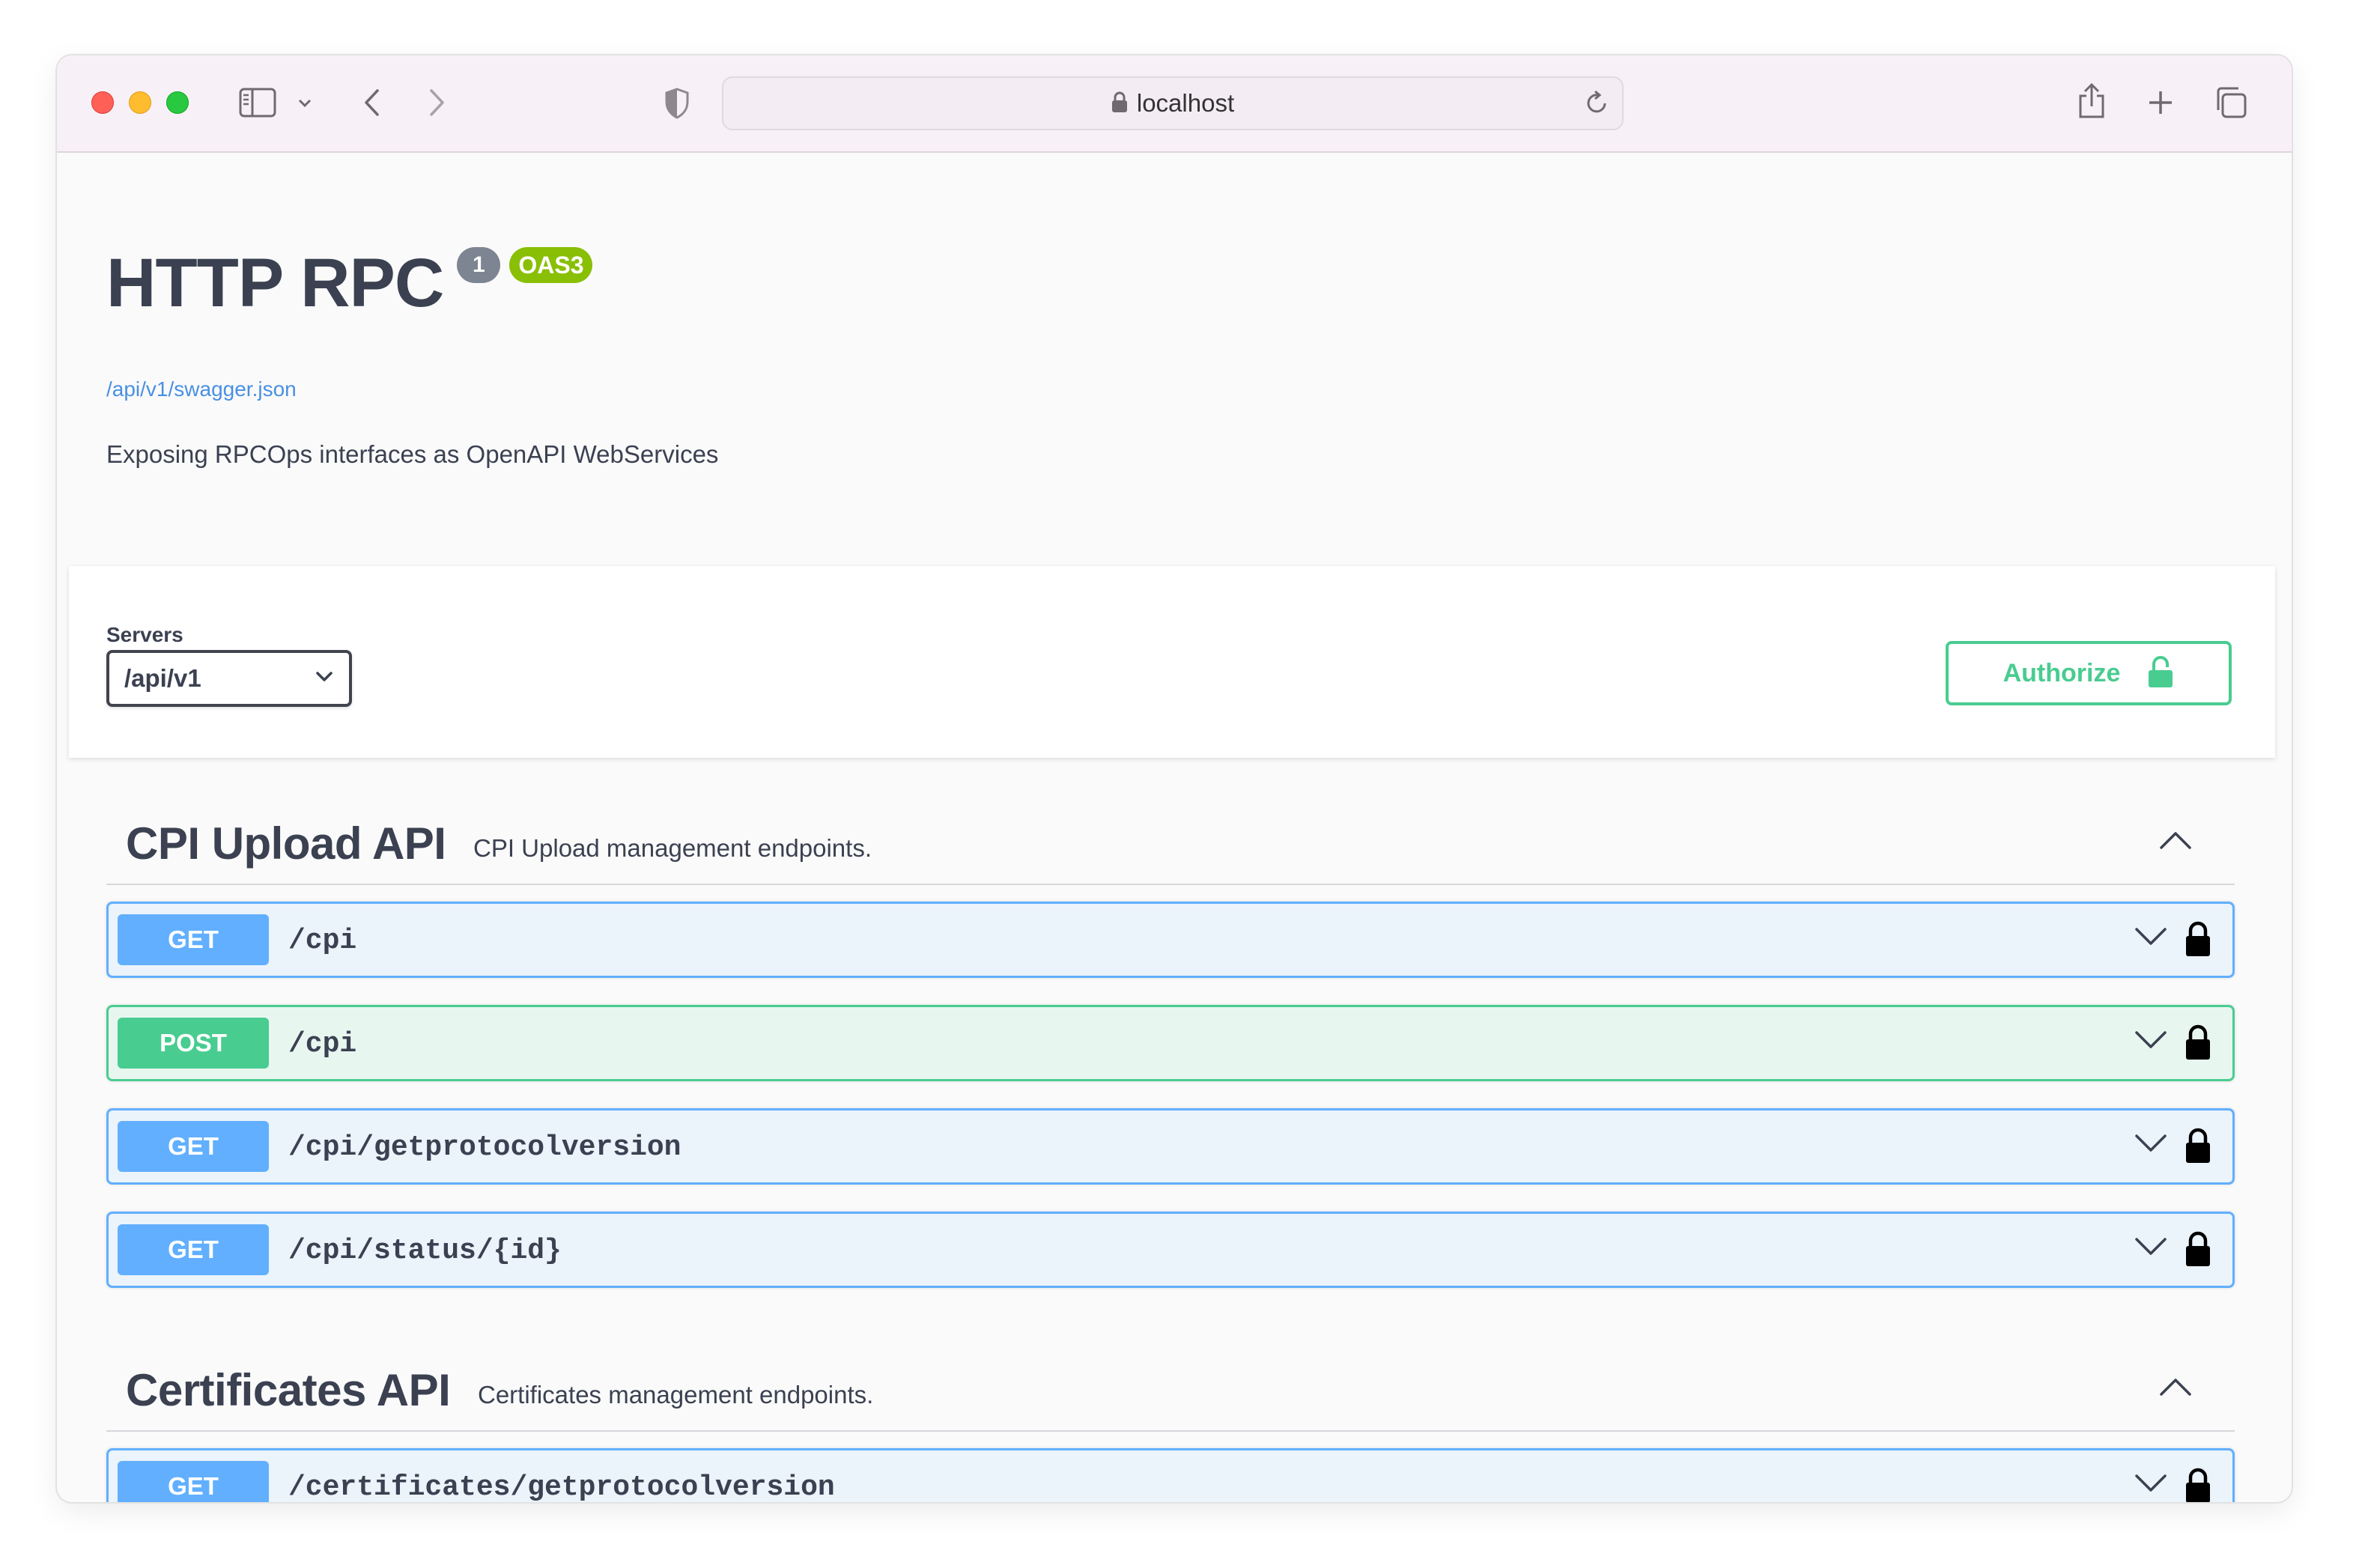 The width and height of the screenshot is (2359, 1568). I want to click on authorize-button: Authorize, so click(2089, 673).